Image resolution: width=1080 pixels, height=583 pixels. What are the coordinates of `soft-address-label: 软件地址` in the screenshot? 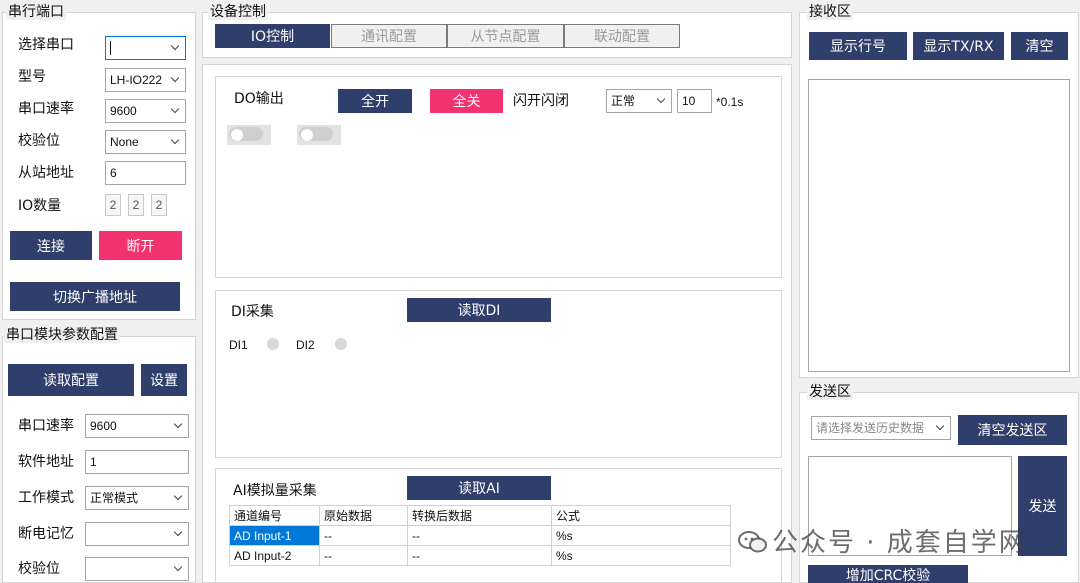 It's located at (46, 462).